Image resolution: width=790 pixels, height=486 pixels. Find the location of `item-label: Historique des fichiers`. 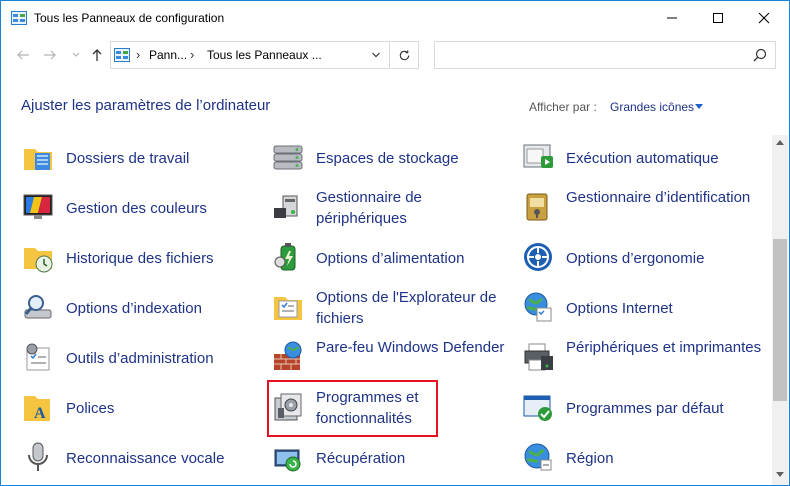

item-label: Historique des fichiers is located at coordinates (166, 258).